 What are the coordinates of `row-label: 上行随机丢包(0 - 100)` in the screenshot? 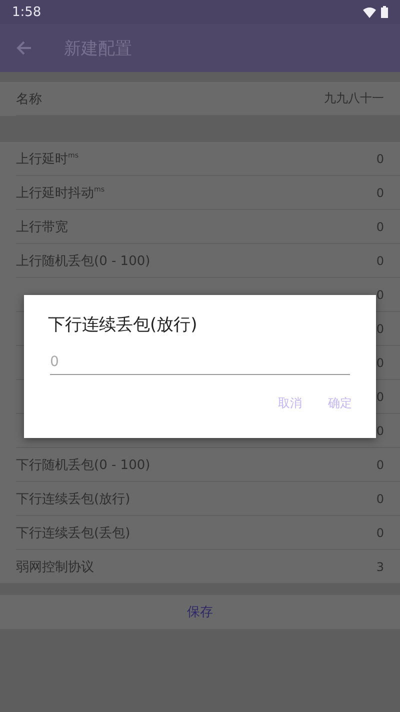 It's located at (83, 261).